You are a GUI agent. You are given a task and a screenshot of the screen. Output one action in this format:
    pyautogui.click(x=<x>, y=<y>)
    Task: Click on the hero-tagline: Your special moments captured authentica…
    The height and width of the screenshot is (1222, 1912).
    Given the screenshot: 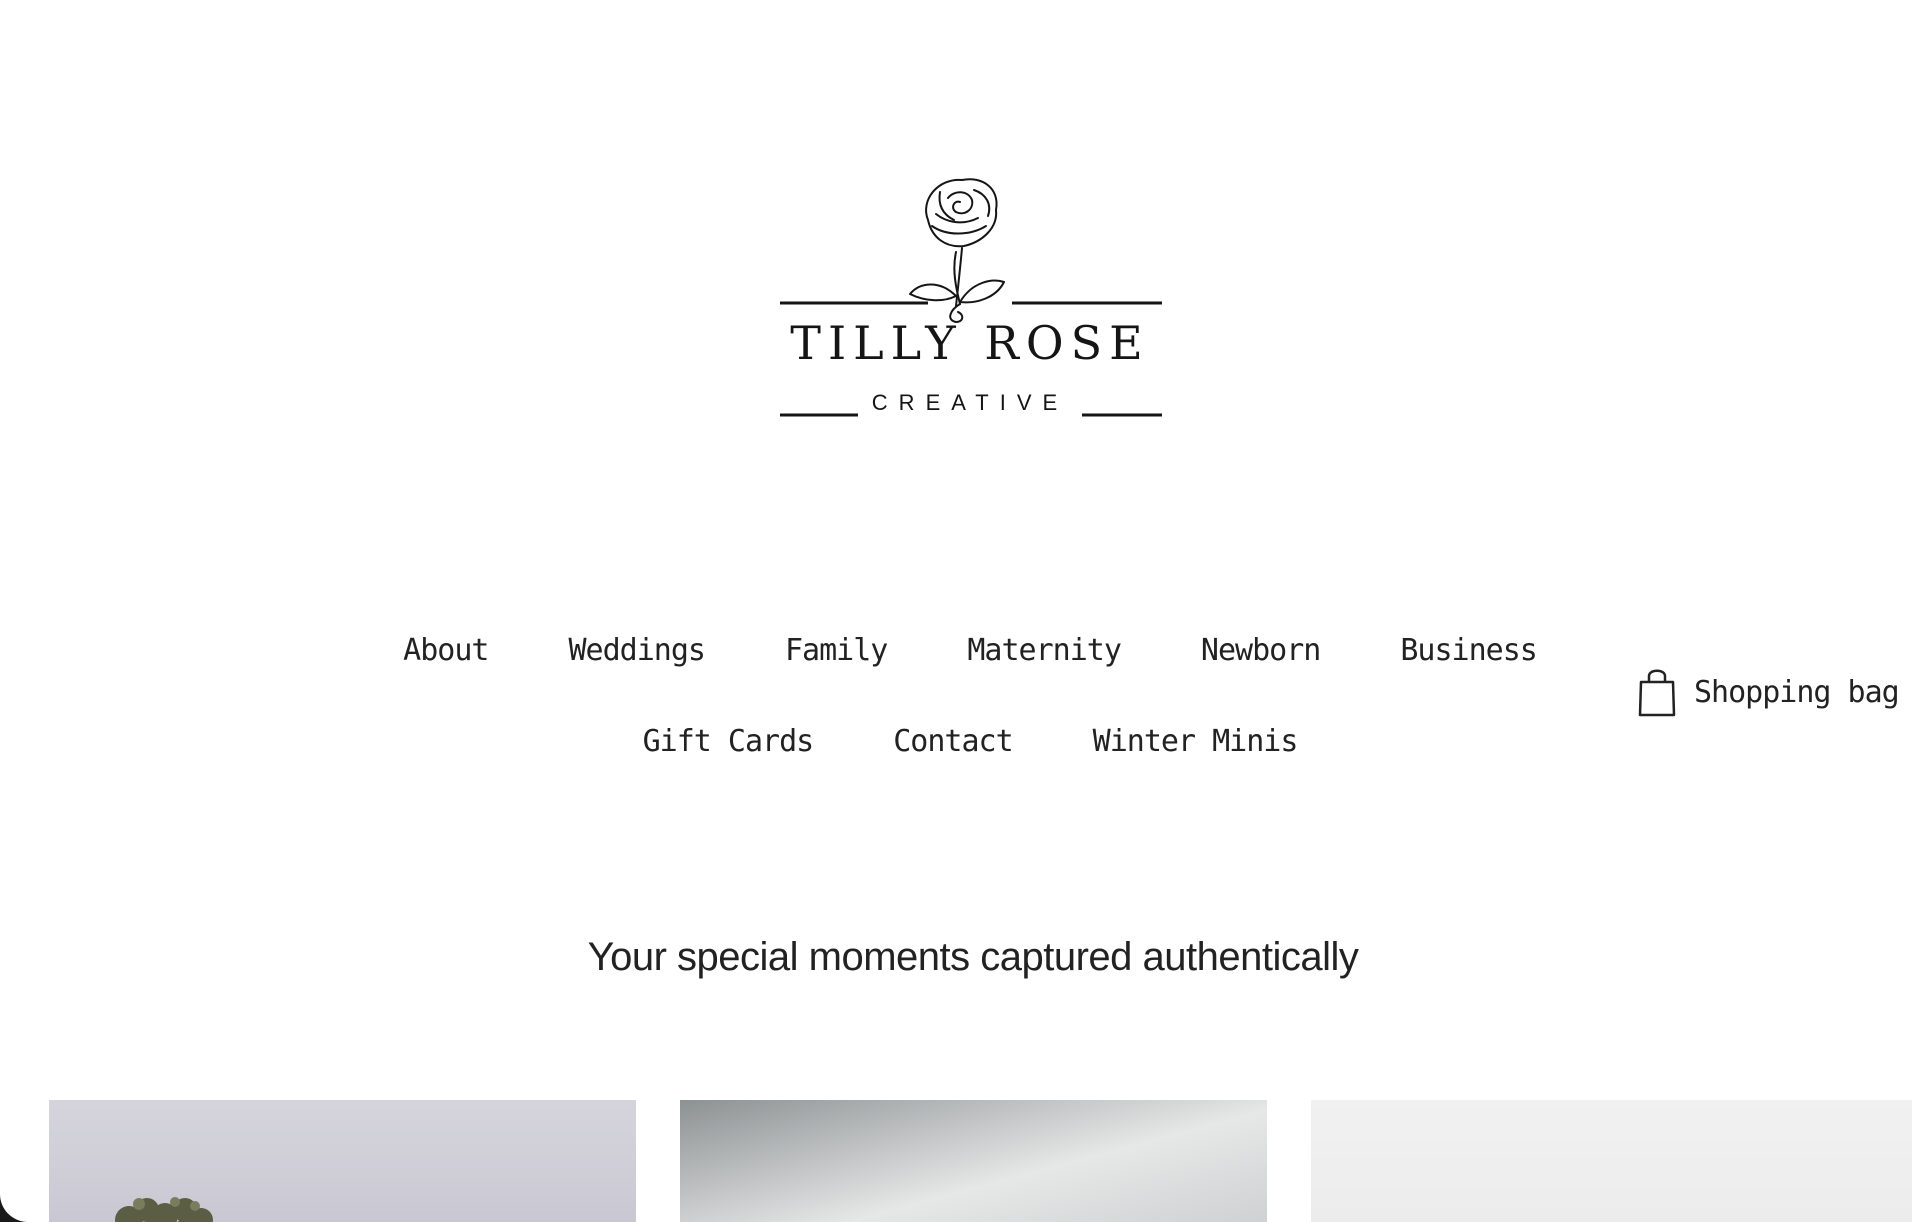 What is the action you would take?
    pyautogui.click(x=973, y=957)
    